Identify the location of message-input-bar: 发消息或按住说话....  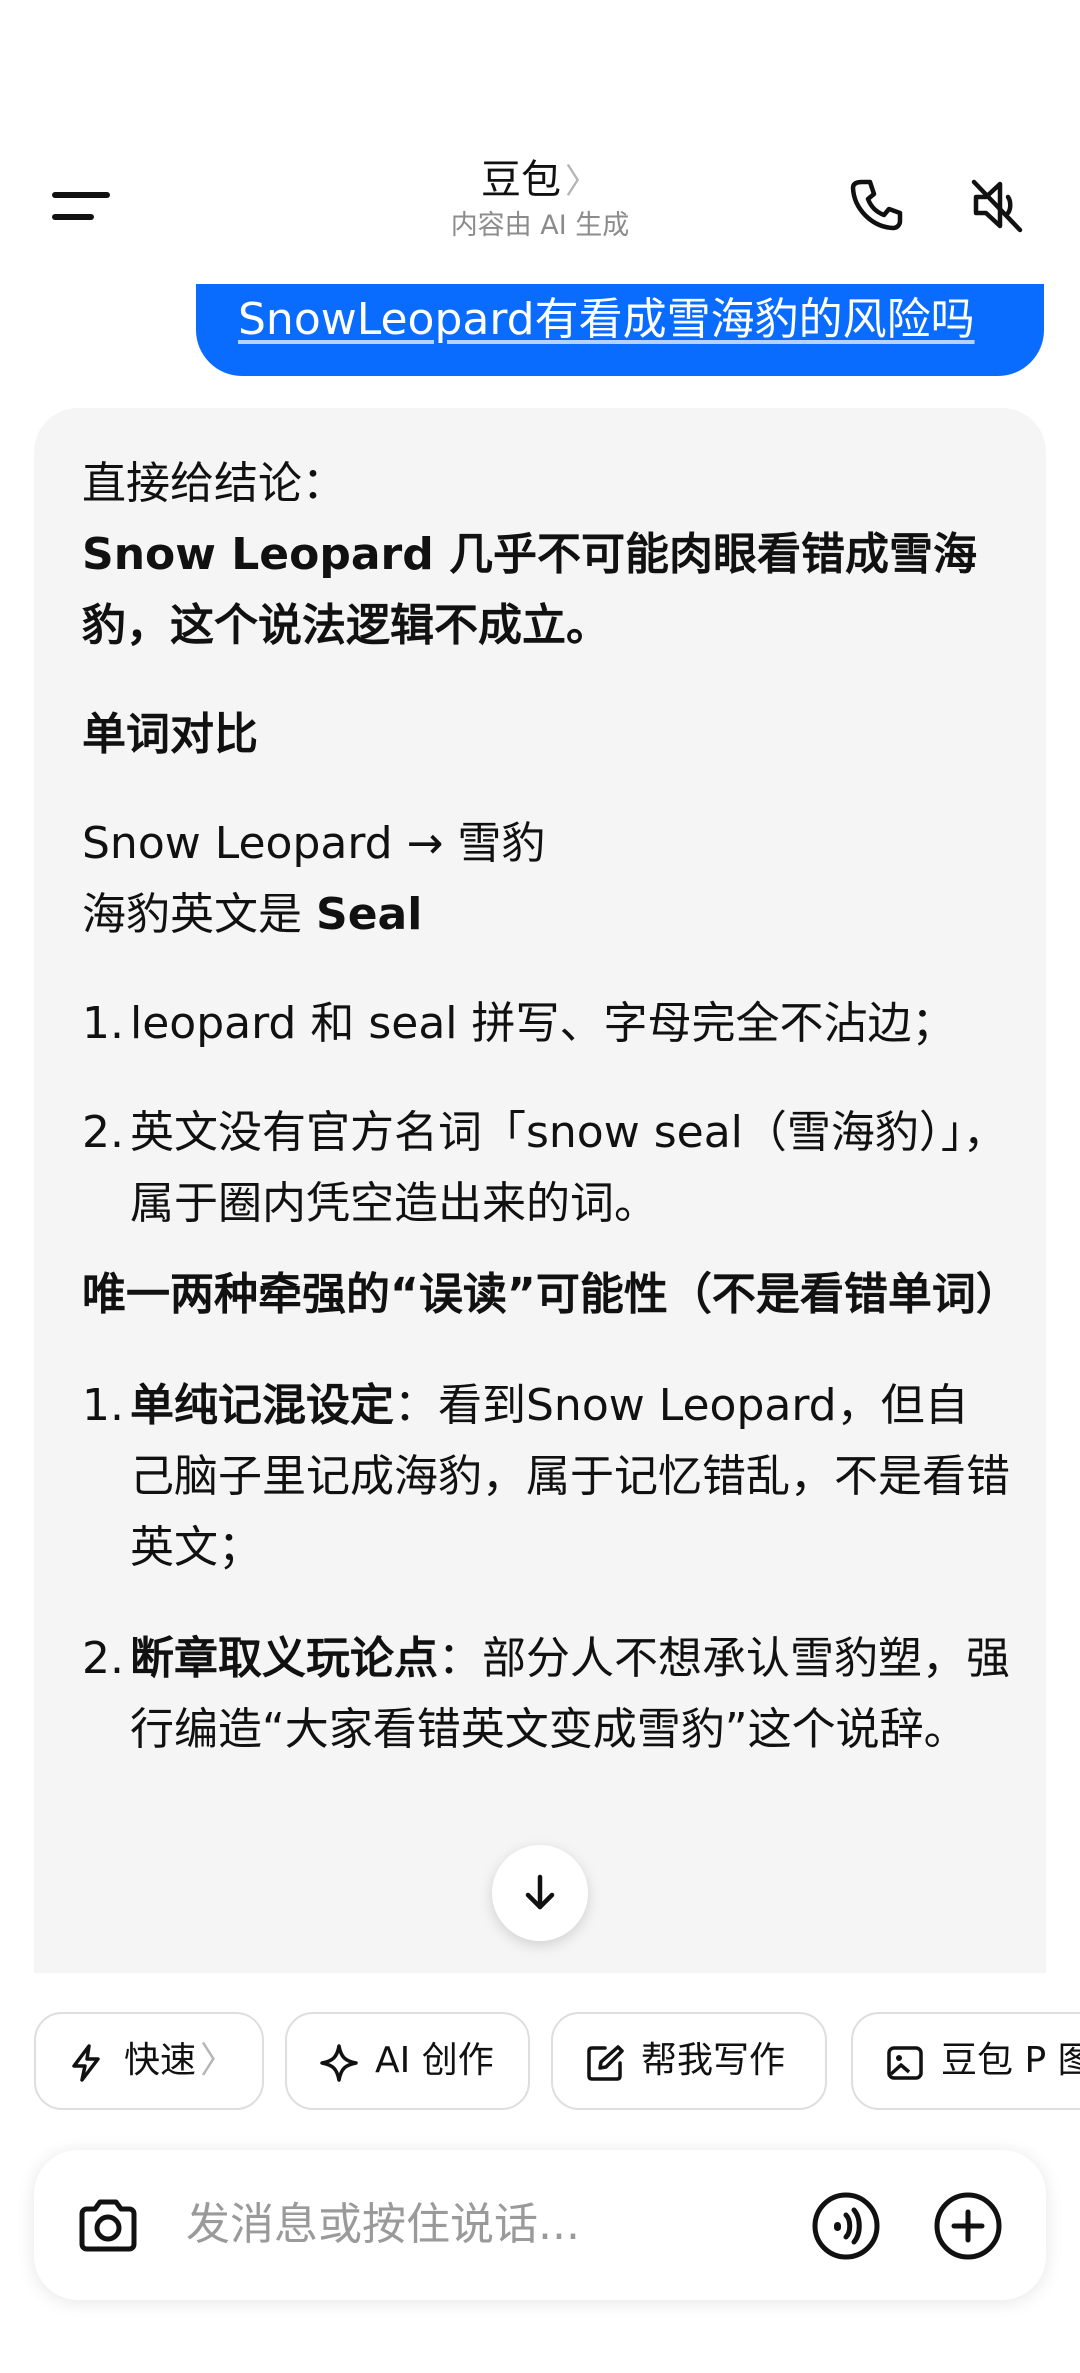
(540, 2225).